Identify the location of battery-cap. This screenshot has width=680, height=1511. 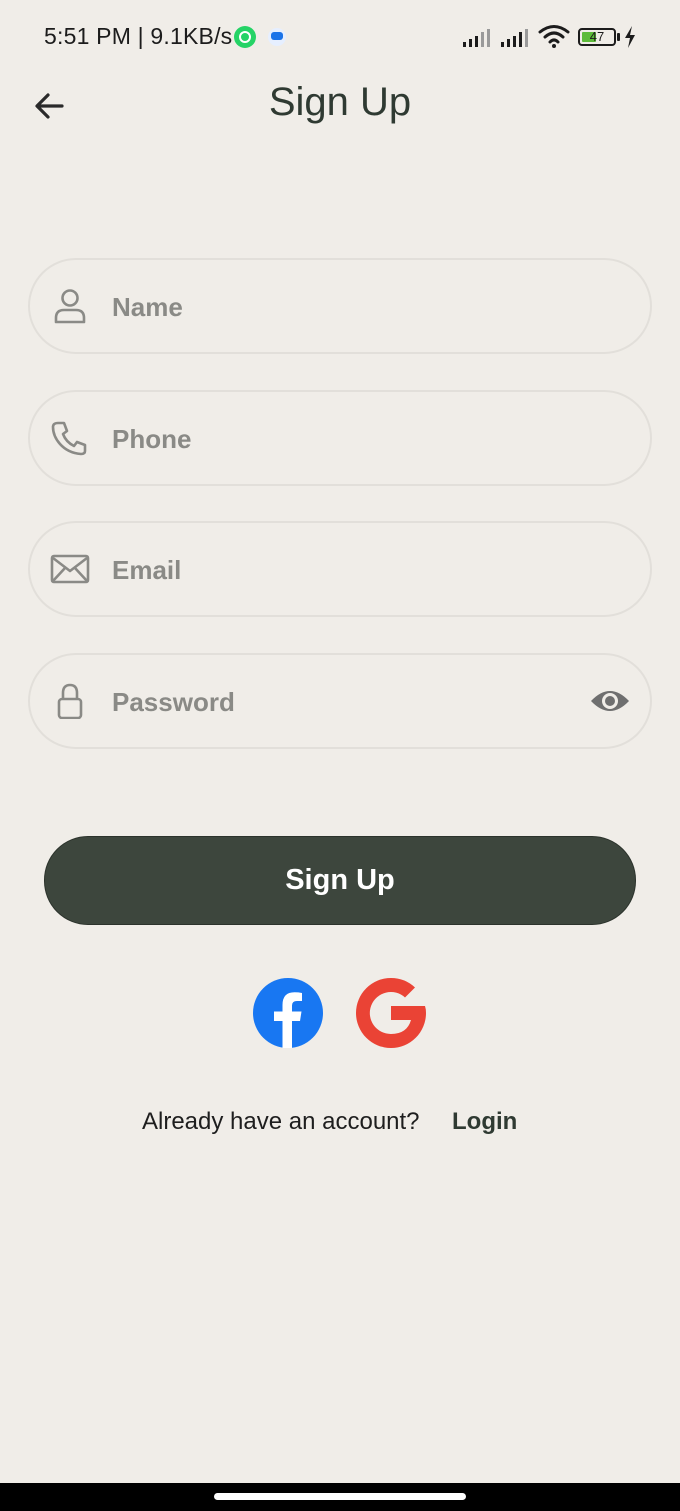
(618, 37).